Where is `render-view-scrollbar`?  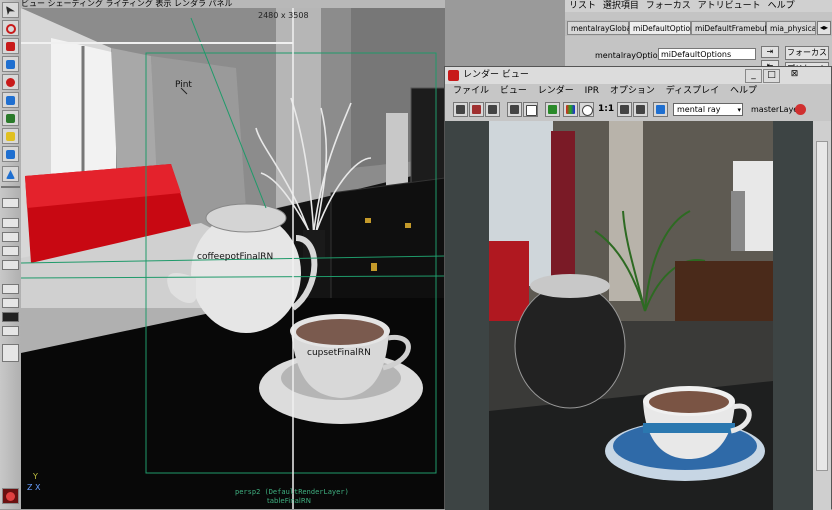
render-view-scrollbar is located at coordinates (822, 315).